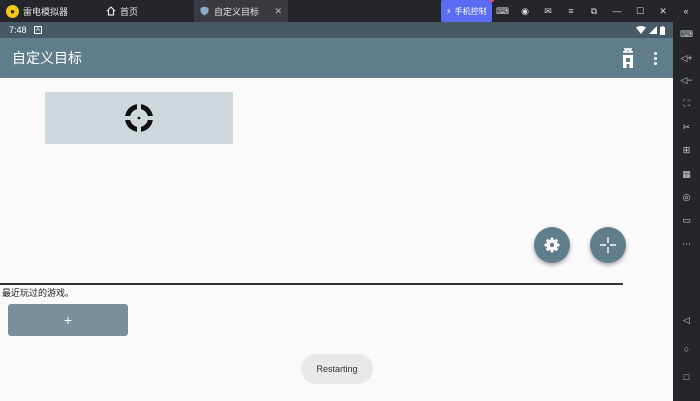 Image resolution: width=700 pixels, height=401 pixels. What do you see at coordinates (571, 11) in the screenshot?
I see `menu-icon: ≡` at bounding box center [571, 11].